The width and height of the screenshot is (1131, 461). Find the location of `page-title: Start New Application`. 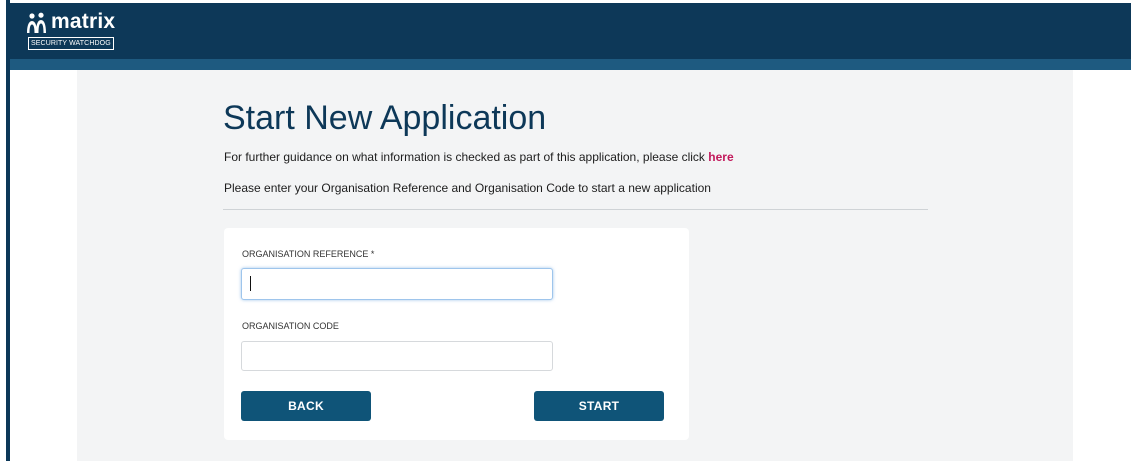

page-title: Start New Application is located at coordinates (385, 118).